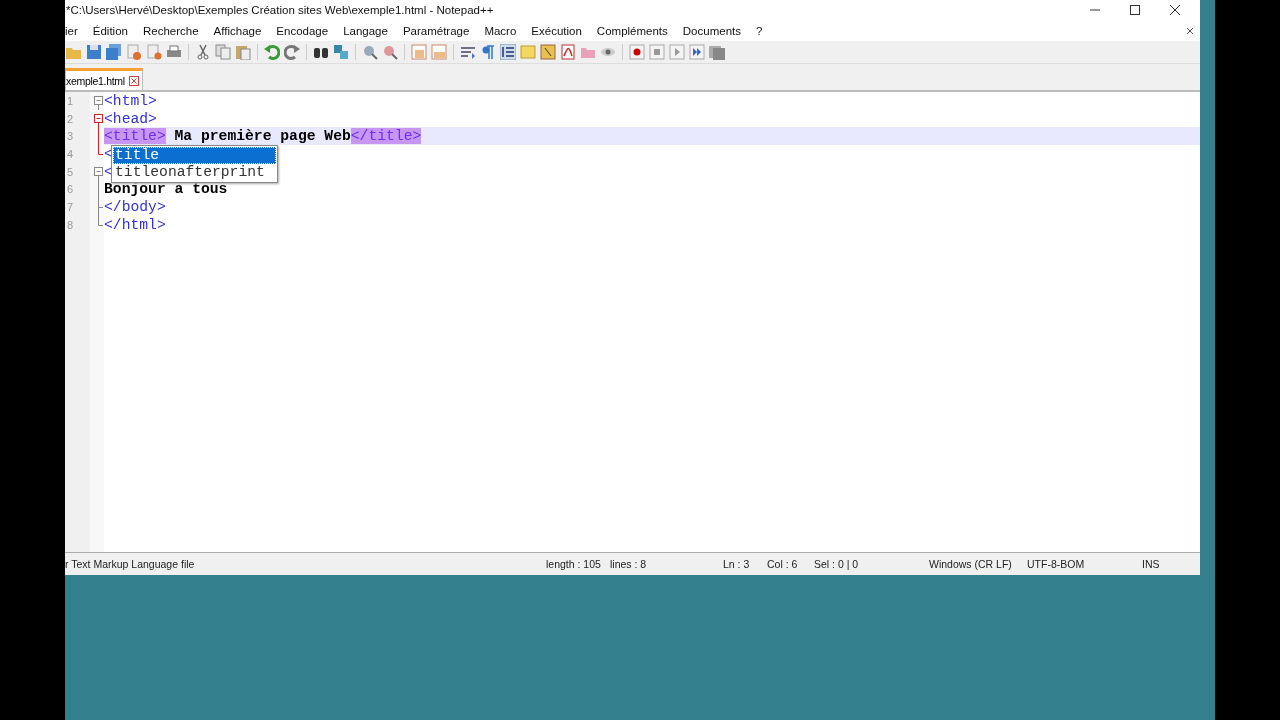 Image resolution: width=1280 pixels, height=720 pixels. I want to click on line-number: 6, so click(70, 189).